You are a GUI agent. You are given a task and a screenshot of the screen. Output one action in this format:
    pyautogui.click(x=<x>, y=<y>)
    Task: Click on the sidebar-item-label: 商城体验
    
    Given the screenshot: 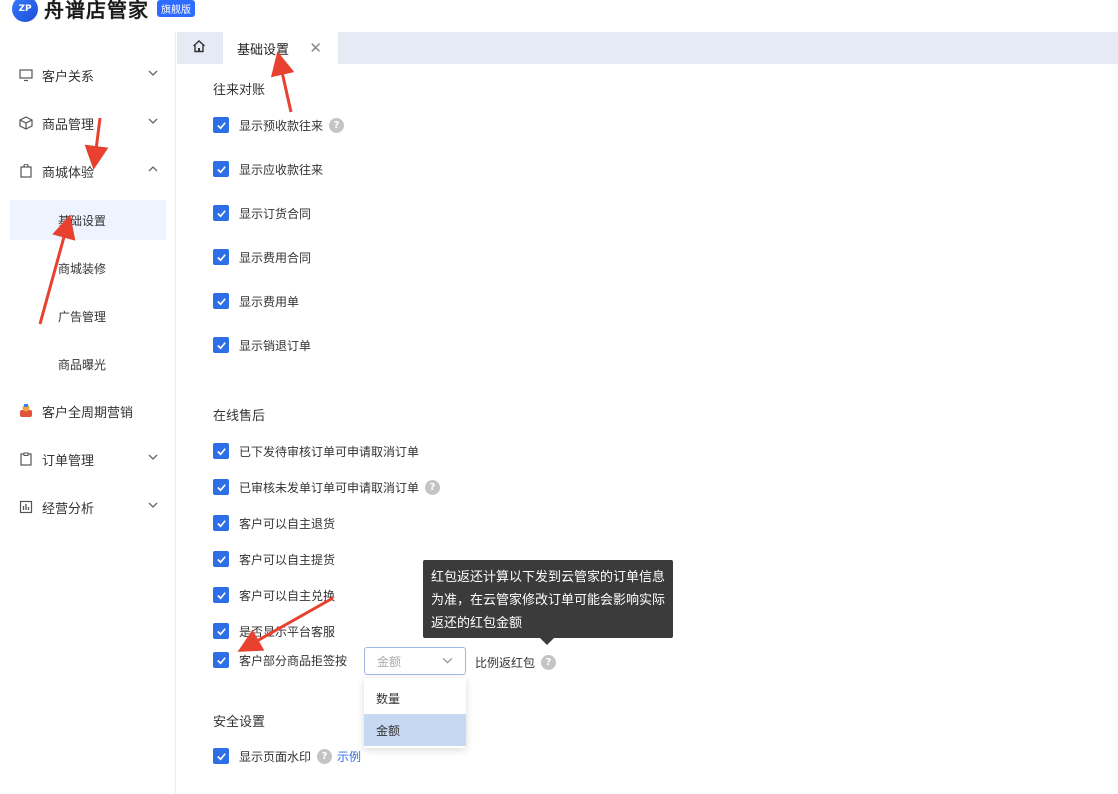 What is the action you would take?
    pyautogui.click(x=68, y=173)
    